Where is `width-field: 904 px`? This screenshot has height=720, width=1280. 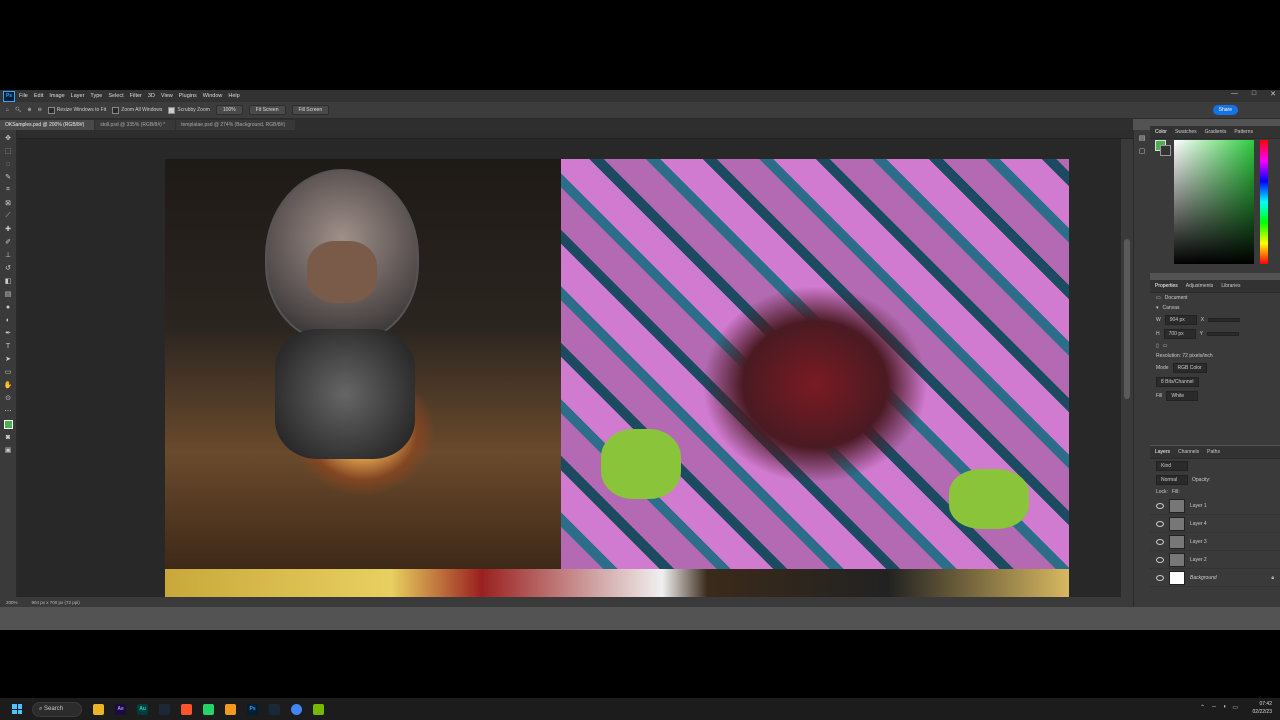
width-field: 904 px is located at coordinates (1180, 320).